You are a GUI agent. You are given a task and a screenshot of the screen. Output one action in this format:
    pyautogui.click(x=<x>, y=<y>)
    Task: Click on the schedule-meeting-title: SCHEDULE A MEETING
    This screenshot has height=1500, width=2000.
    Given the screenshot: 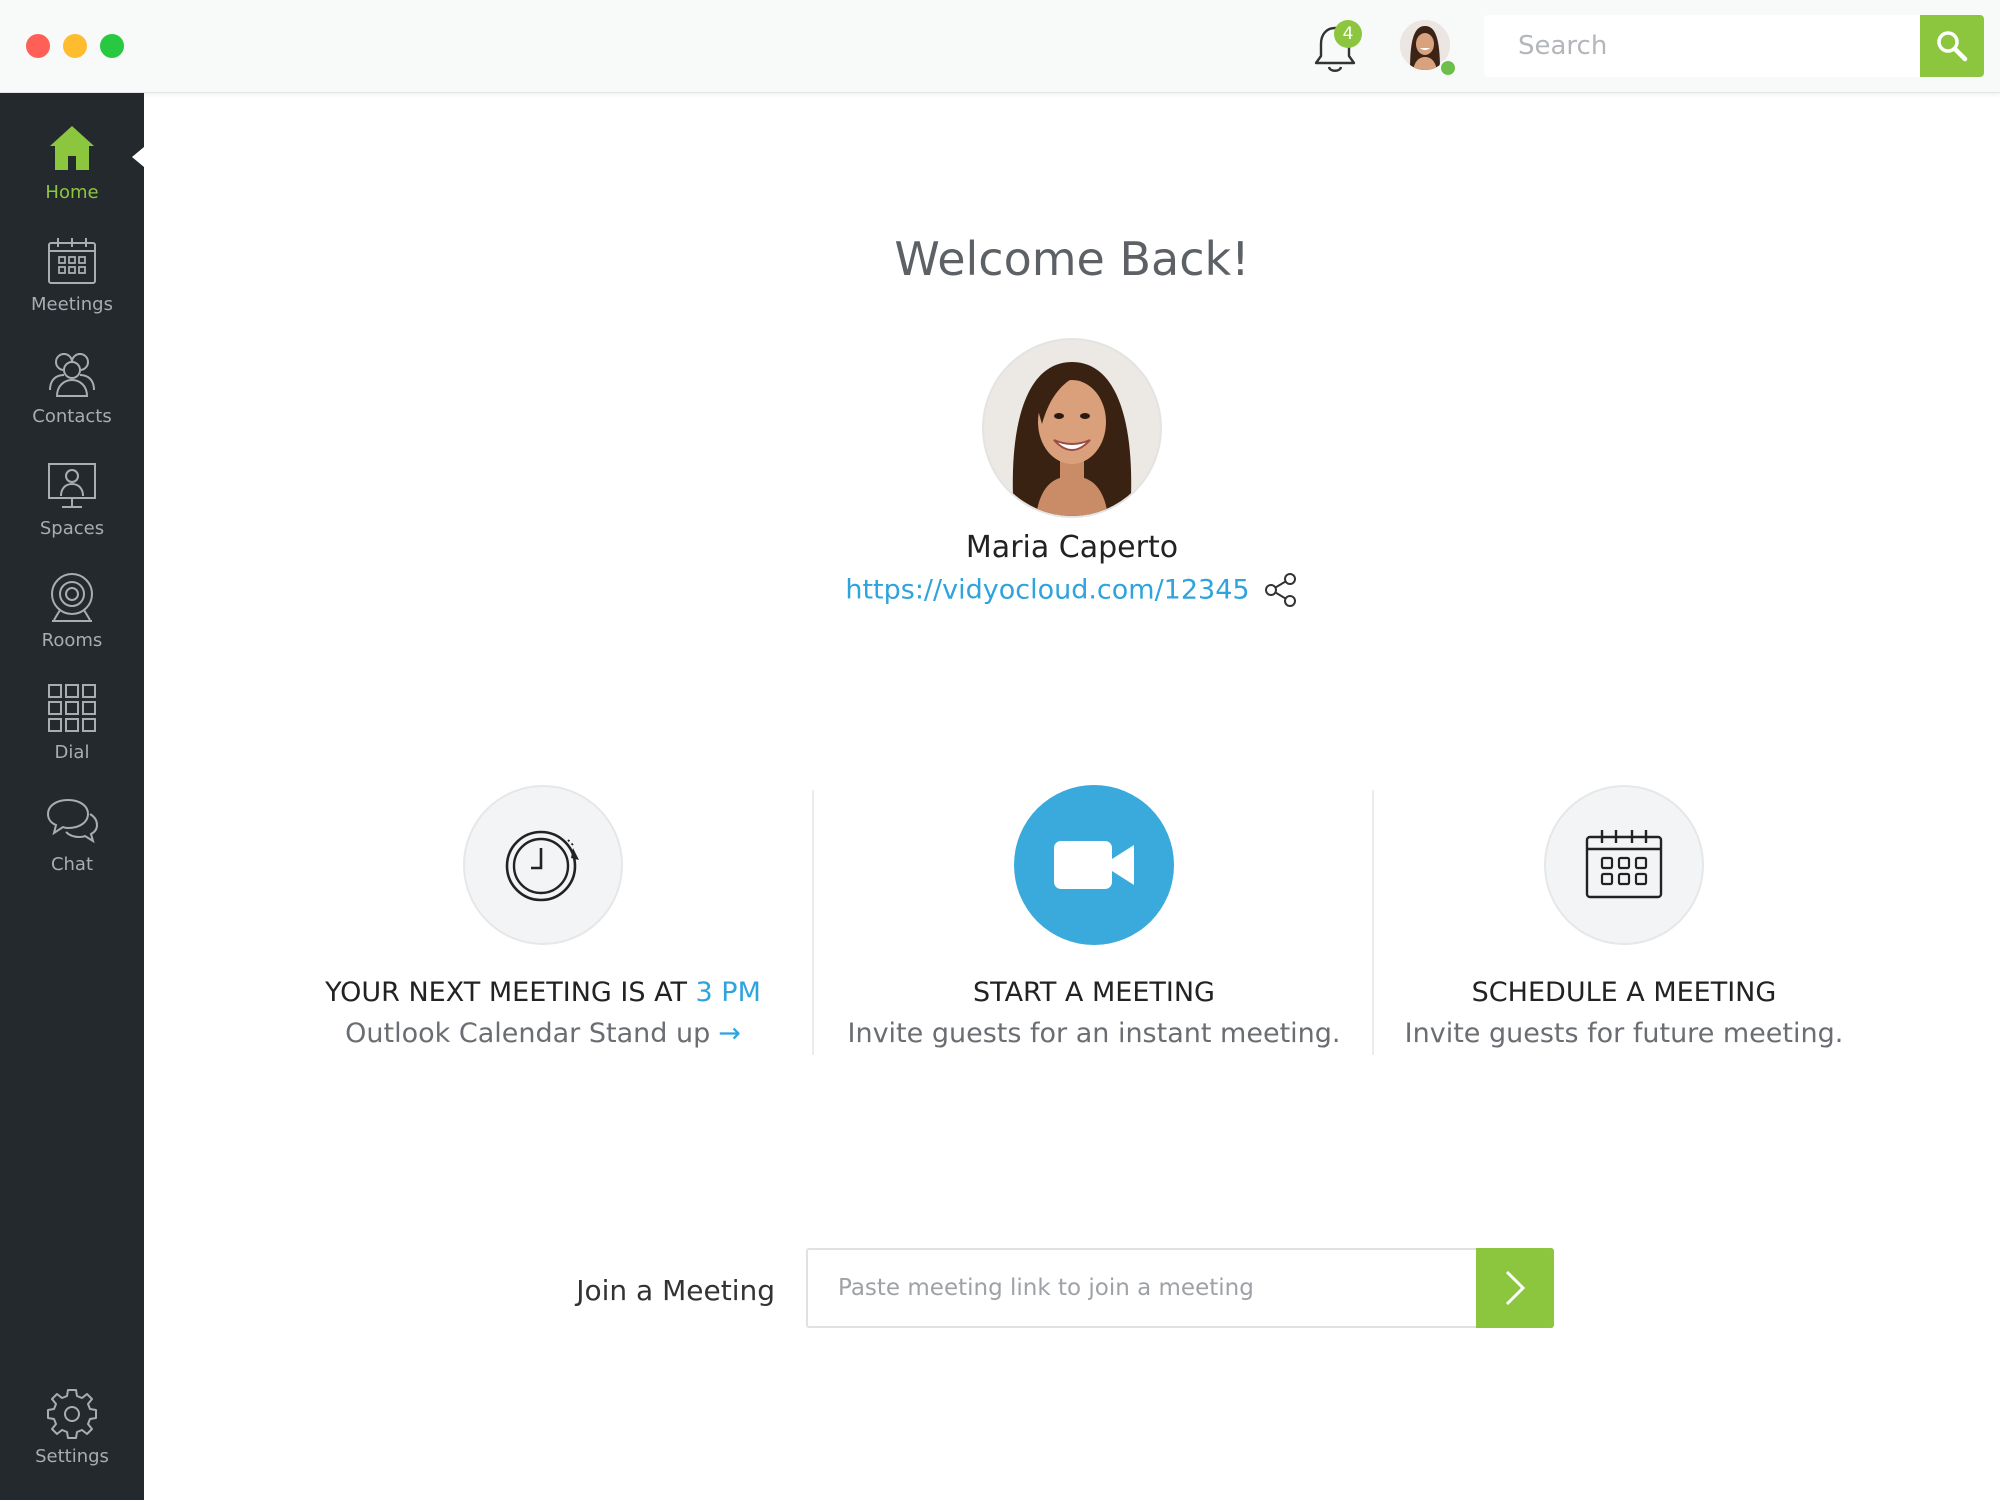 What is the action you would take?
    pyautogui.click(x=1624, y=992)
    